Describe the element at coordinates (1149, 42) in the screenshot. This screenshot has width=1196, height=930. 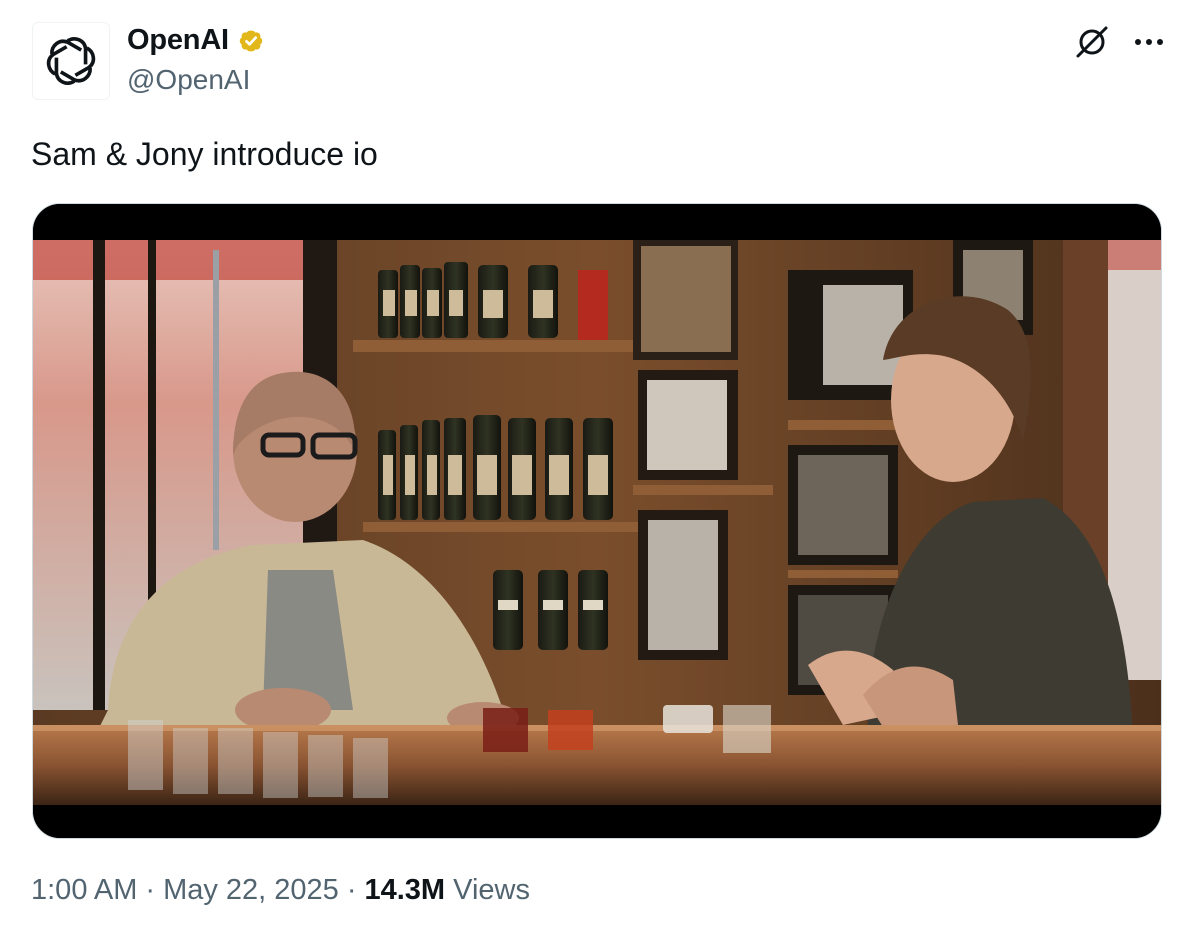
I see `more-horizontal-icon` at that location.